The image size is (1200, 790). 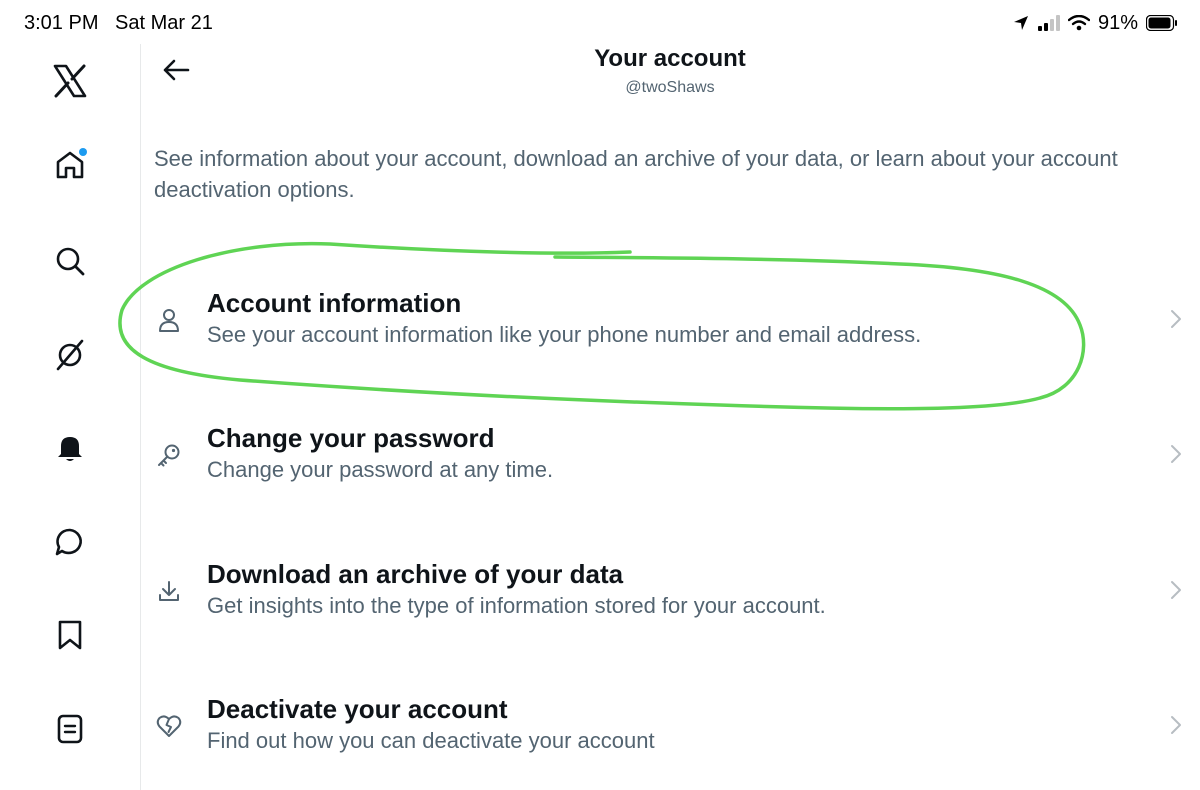 What do you see at coordinates (357, 709) in the screenshot?
I see `menu-item-title: Deactivate your account` at bounding box center [357, 709].